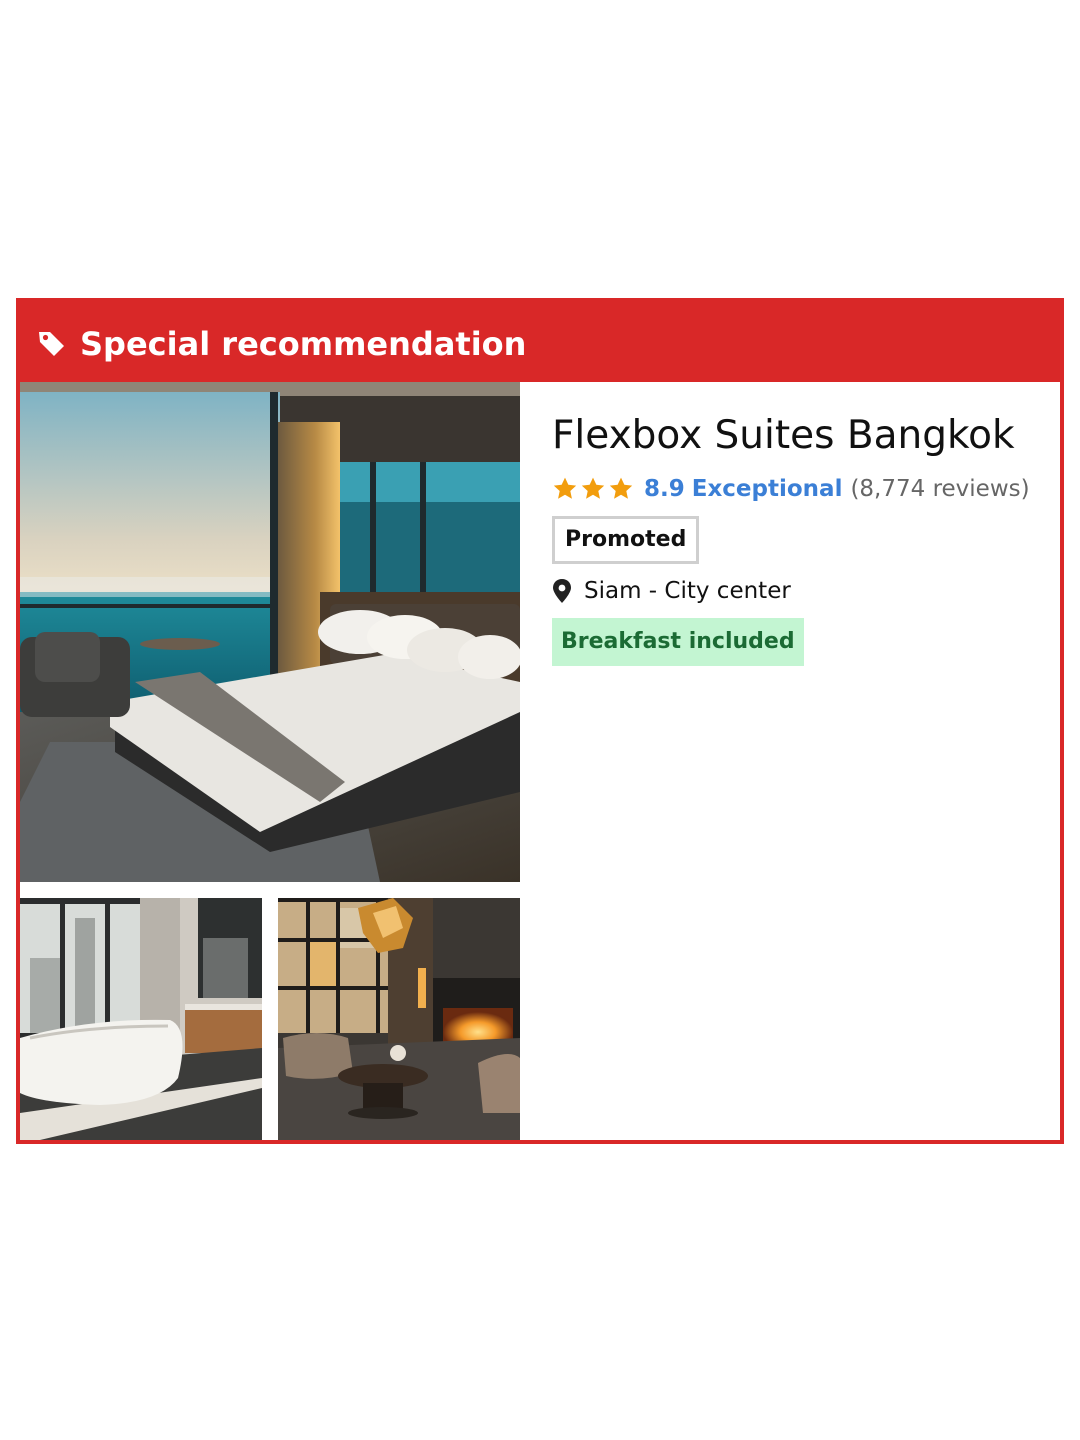 The width and height of the screenshot is (1080, 1440). I want to click on tag-icon, so click(51, 344).